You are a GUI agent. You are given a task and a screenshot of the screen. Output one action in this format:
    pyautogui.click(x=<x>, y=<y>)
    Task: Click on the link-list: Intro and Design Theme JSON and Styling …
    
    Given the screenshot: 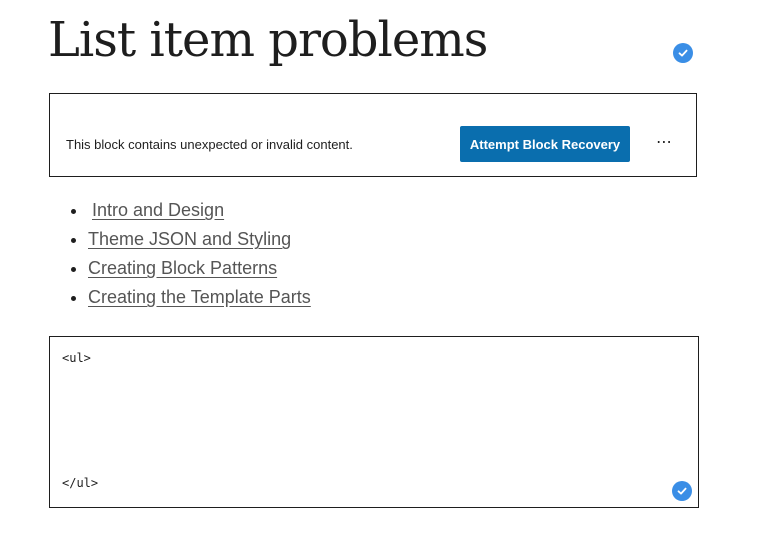 What is the action you would take?
    pyautogui.click(x=179, y=254)
    